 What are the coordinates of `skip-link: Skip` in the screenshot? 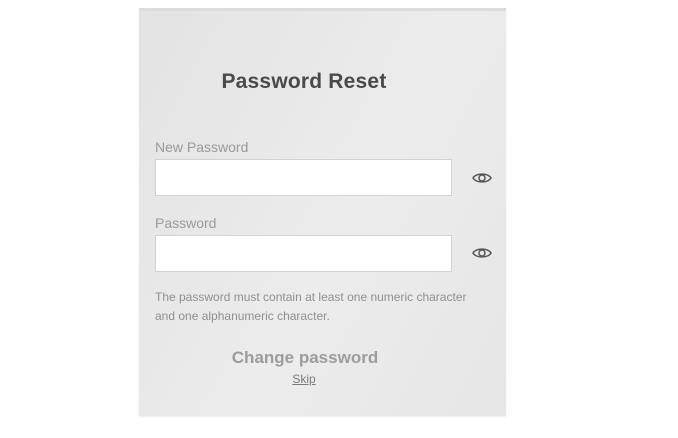 It's located at (304, 379).